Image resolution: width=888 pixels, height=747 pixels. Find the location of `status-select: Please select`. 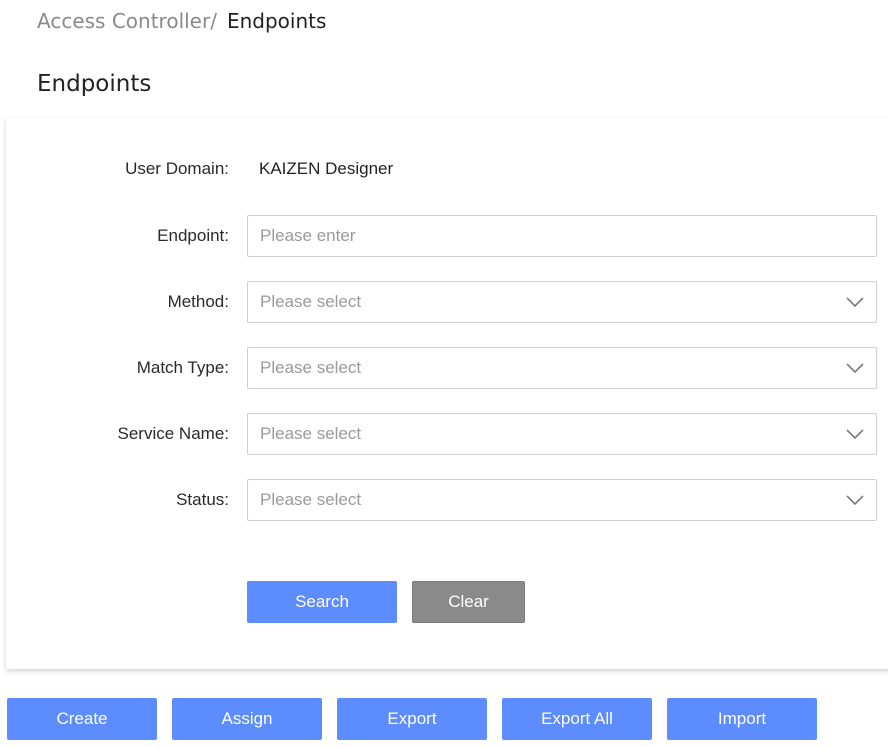

status-select: Please select is located at coordinates (562, 500).